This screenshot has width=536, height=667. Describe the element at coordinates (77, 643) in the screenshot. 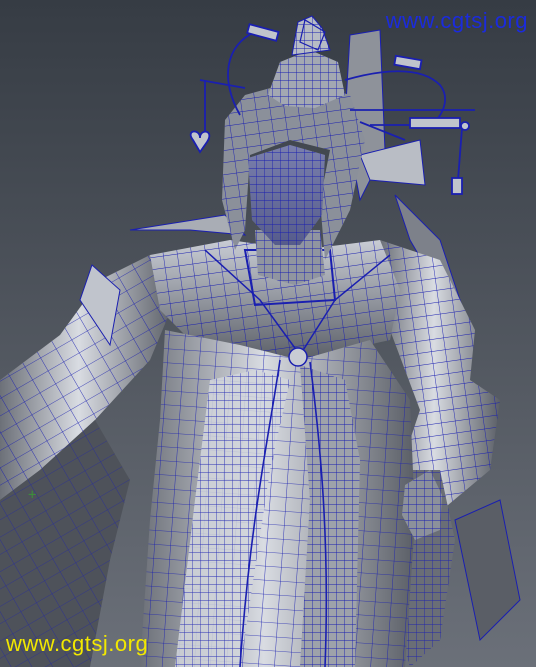

I see `watermark-bottom: www.cgtsj.org` at that location.